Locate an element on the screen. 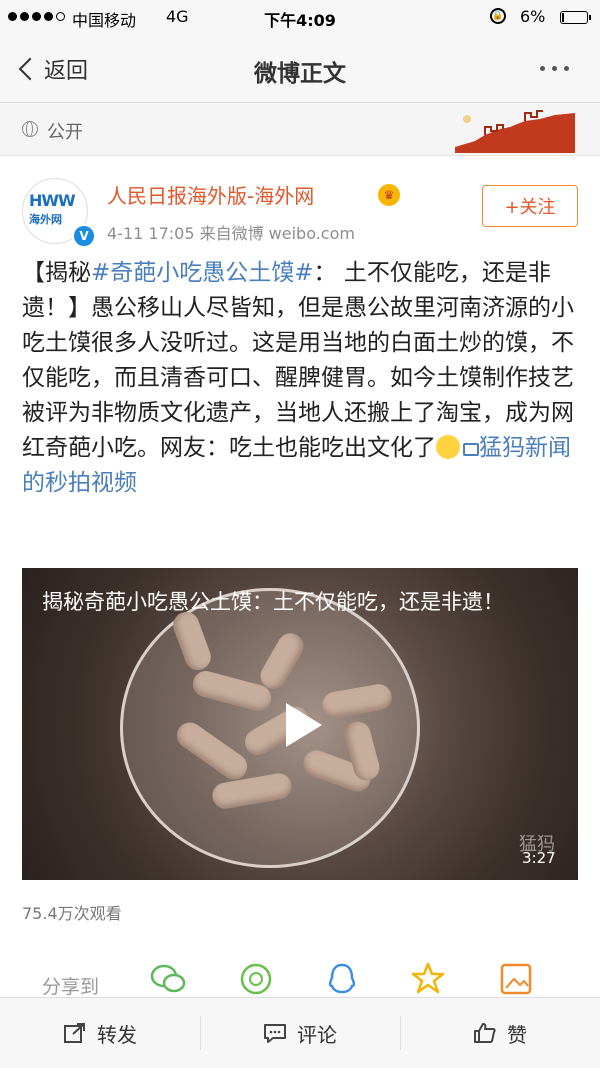 The width and height of the screenshot is (600, 1068). rotation-lock-icon: 🔒 is located at coordinates (498, 16).